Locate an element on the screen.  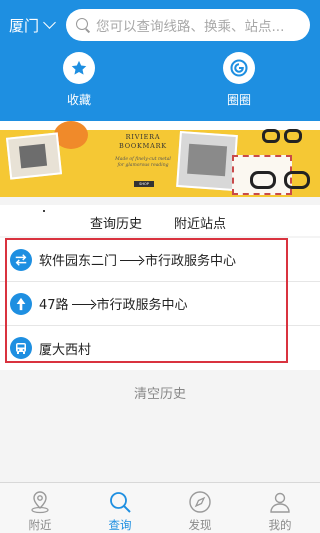
banner-photo-left is located at coordinates (34, 156).